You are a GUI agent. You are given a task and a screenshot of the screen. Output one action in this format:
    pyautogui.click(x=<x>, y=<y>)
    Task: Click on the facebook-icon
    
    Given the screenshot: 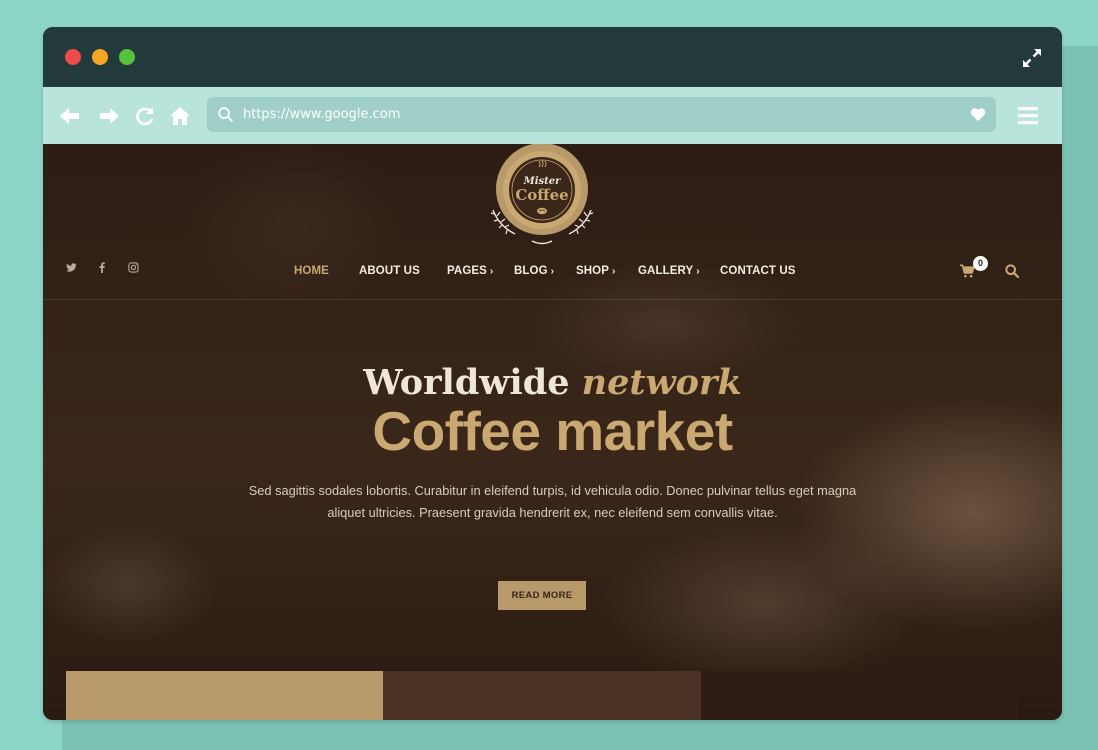 What is the action you would take?
    pyautogui.click(x=102, y=267)
    